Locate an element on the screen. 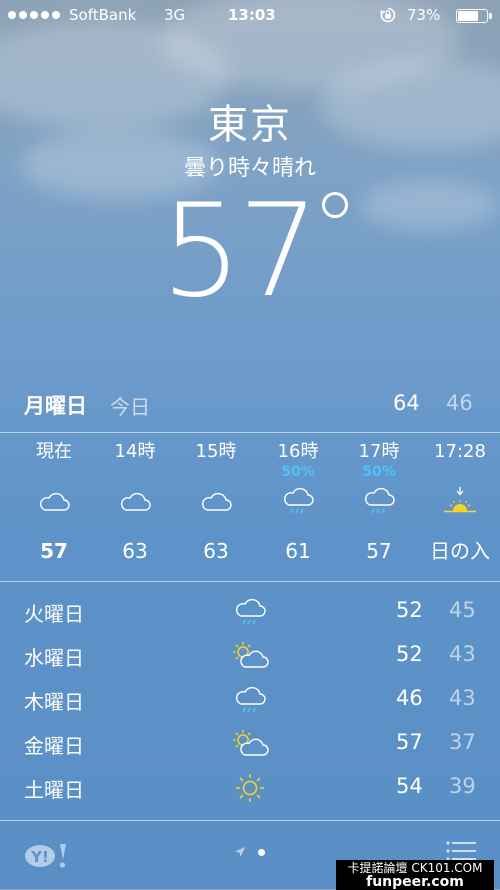  hourly-item-2: 15時 63 is located at coordinates (216, 502).